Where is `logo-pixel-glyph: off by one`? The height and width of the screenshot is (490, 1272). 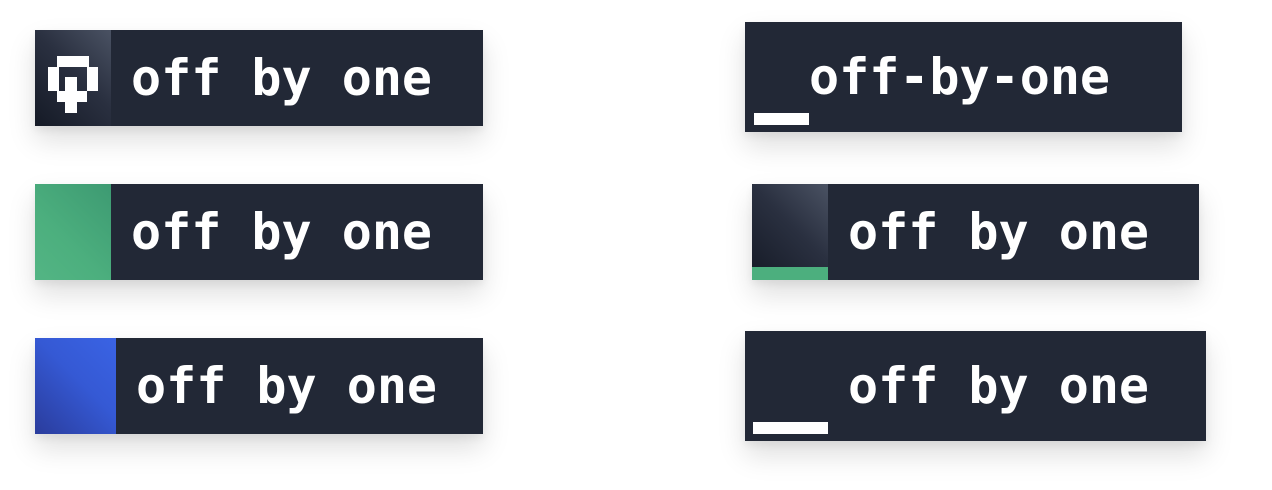 logo-pixel-glyph: off by one is located at coordinates (259, 78).